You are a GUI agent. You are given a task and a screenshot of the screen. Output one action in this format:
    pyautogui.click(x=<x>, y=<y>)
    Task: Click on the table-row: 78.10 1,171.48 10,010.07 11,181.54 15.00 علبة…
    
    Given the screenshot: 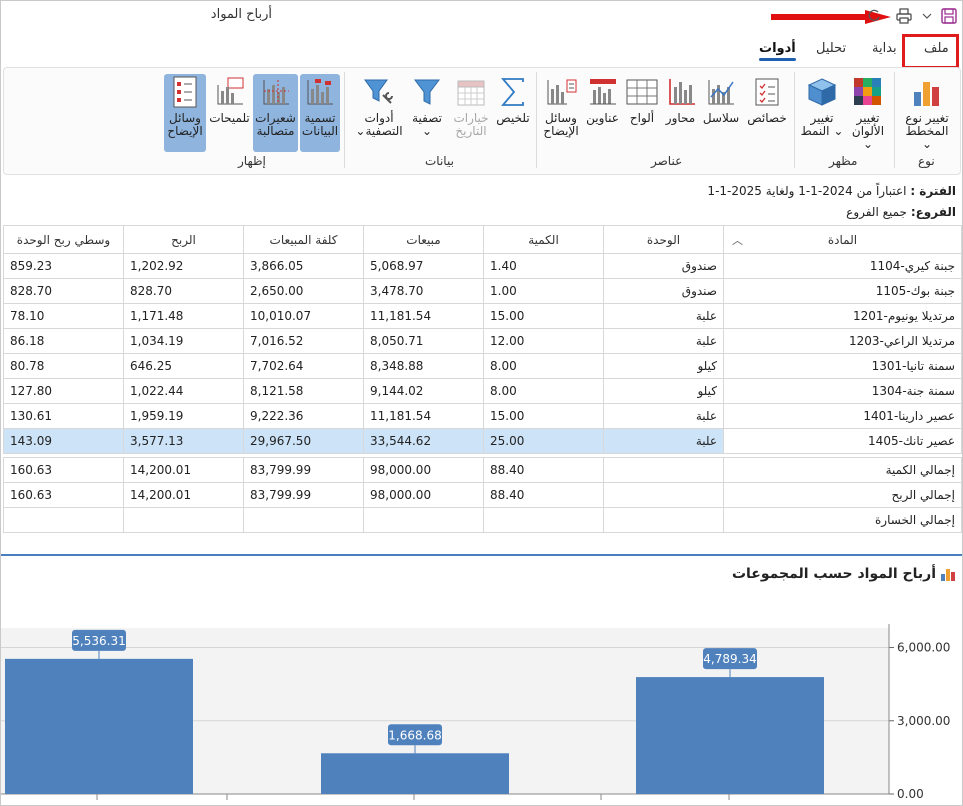 What is the action you would take?
    pyautogui.click(x=482, y=316)
    